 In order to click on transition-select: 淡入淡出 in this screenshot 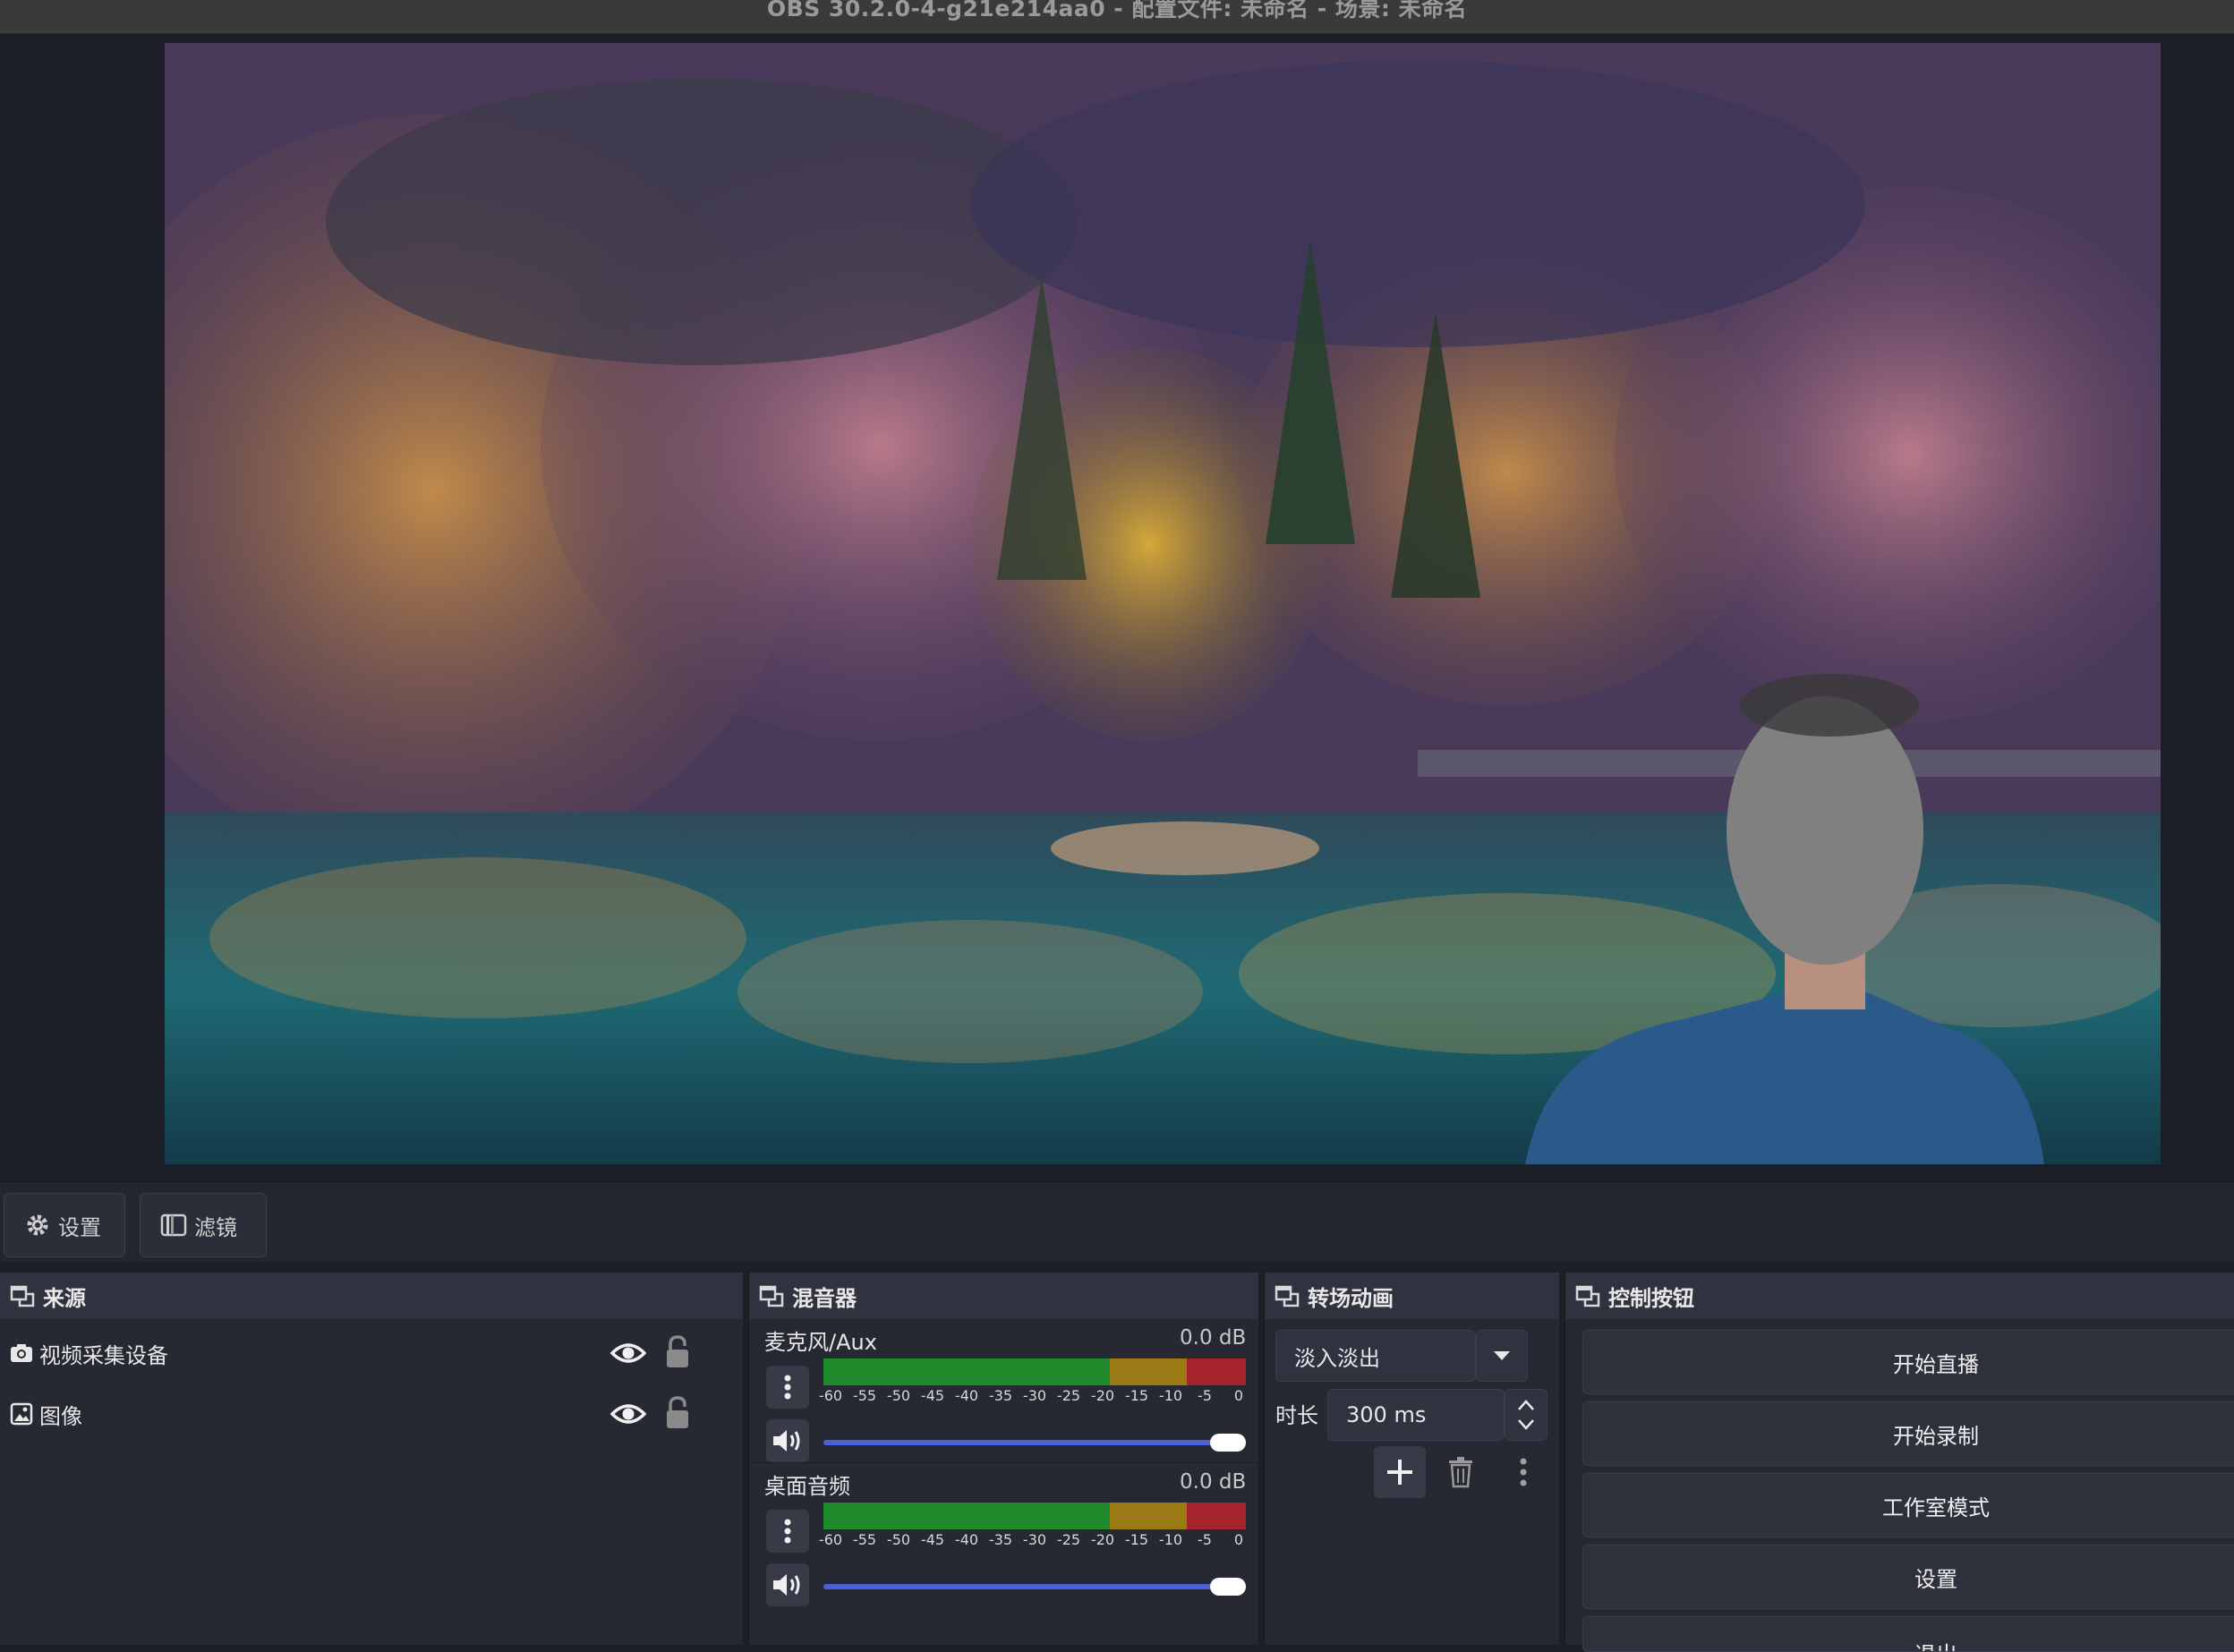, I will do `click(1375, 1356)`.